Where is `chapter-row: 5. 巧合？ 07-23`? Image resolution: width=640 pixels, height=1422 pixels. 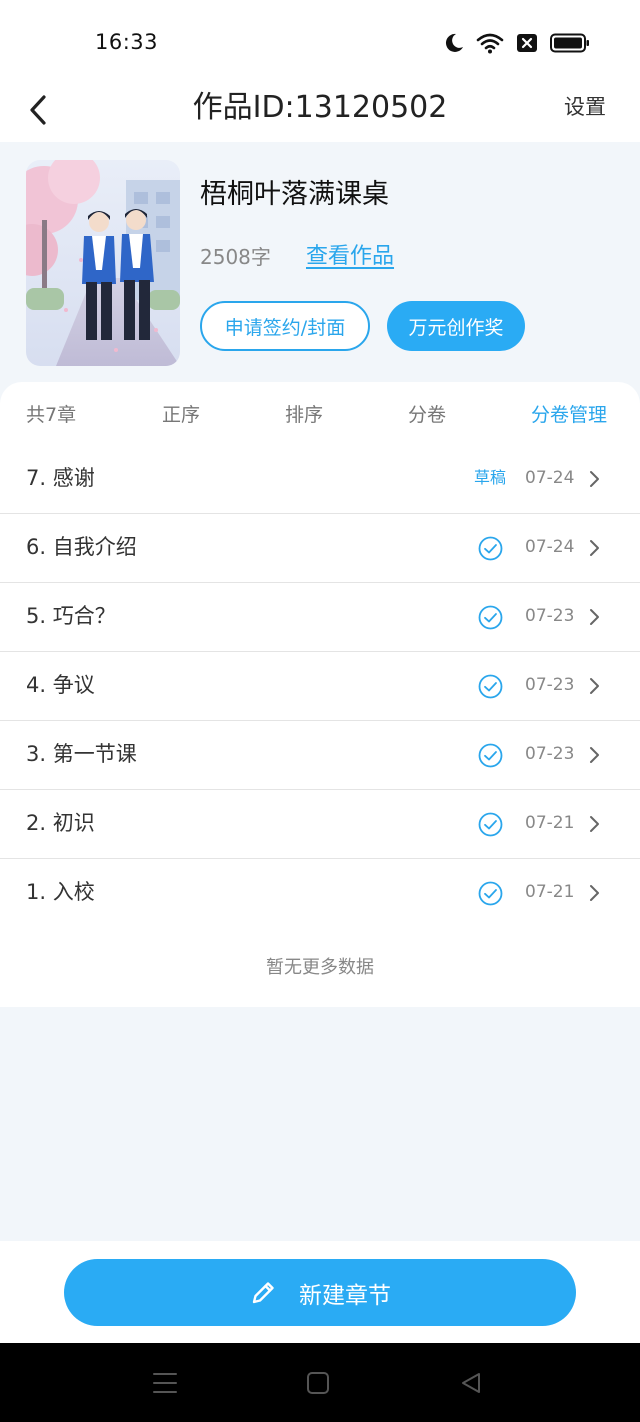
chapter-row: 5. 巧合？ 07-23 is located at coordinates (320, 617).